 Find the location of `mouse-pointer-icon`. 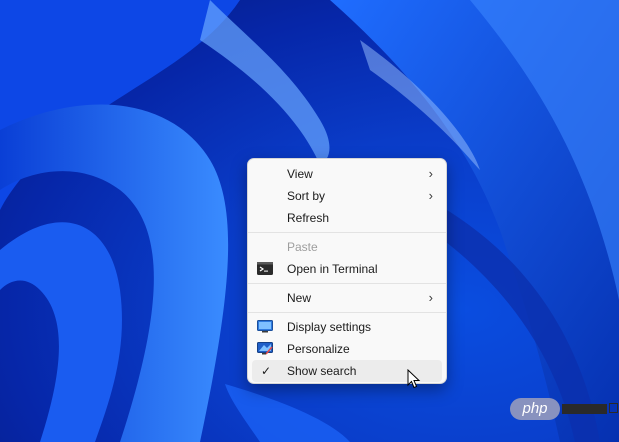

mouse-pointer-icon is located at coordinates (414, 379).